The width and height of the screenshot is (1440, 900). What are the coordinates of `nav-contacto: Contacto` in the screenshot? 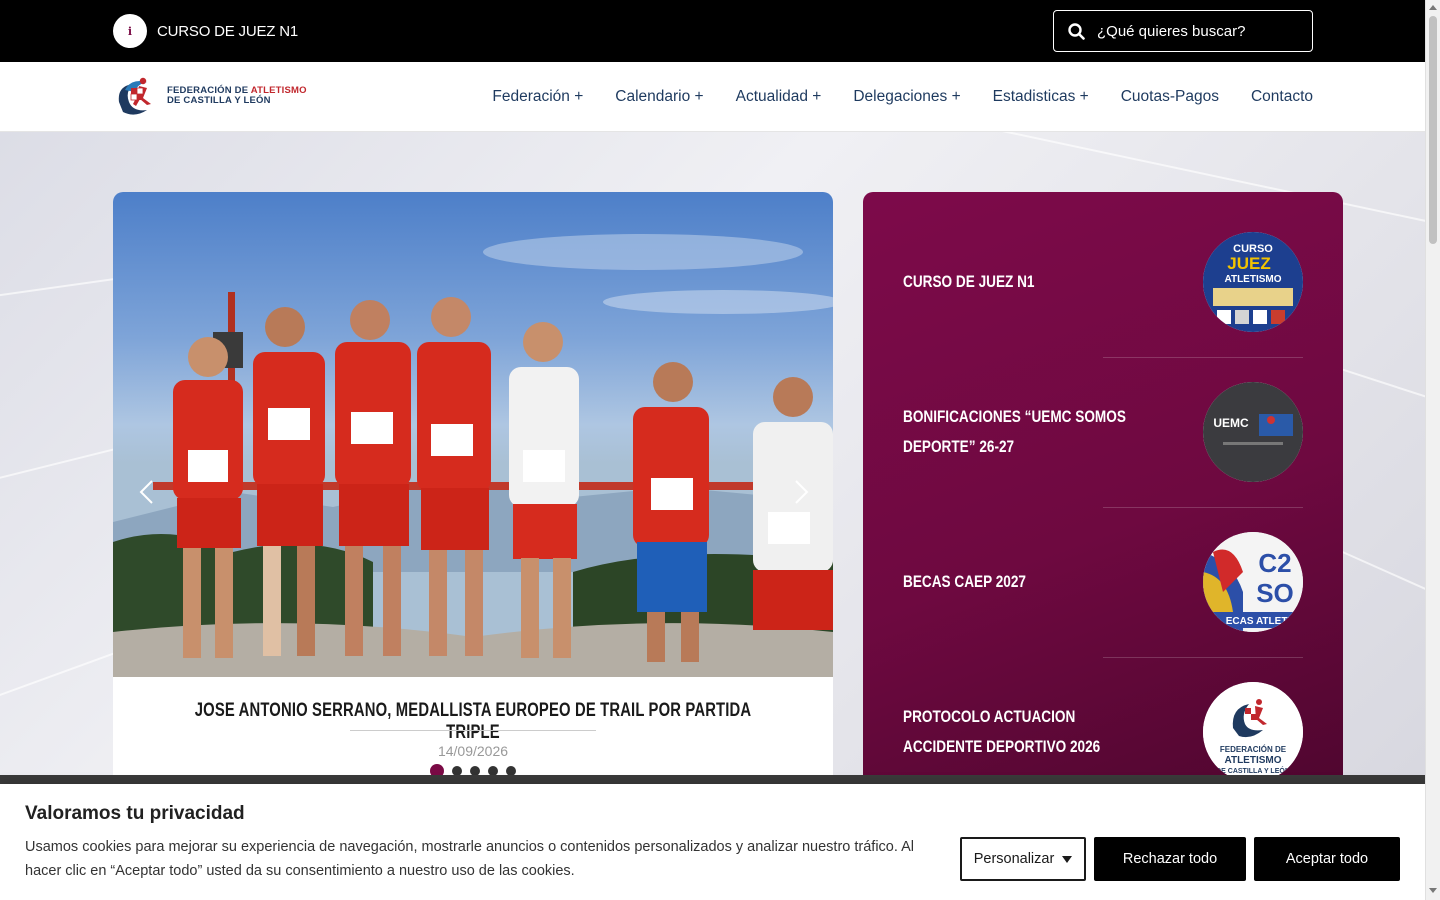 It's located at (1282, 97).